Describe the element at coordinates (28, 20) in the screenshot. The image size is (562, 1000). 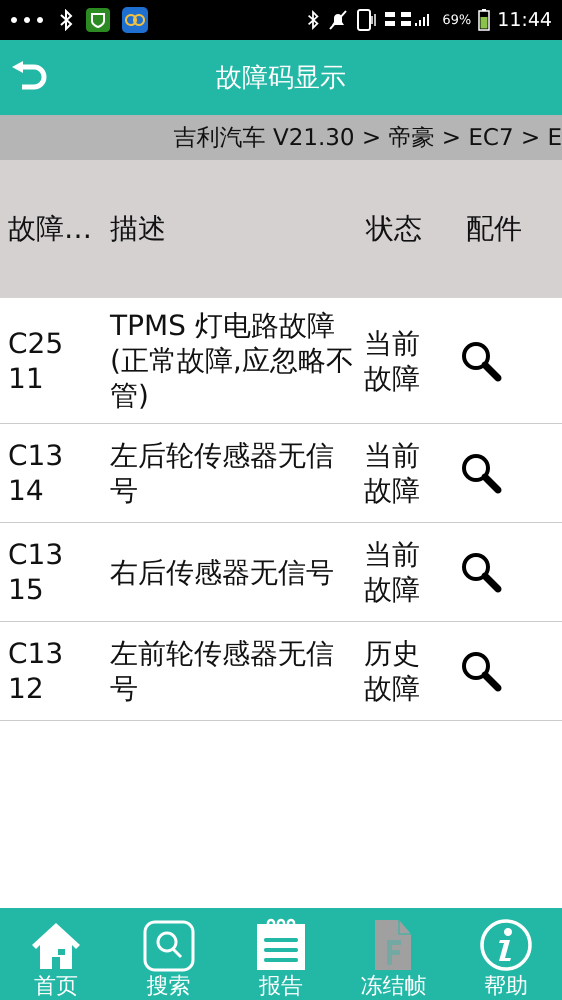
I see `more-icon` at that location.